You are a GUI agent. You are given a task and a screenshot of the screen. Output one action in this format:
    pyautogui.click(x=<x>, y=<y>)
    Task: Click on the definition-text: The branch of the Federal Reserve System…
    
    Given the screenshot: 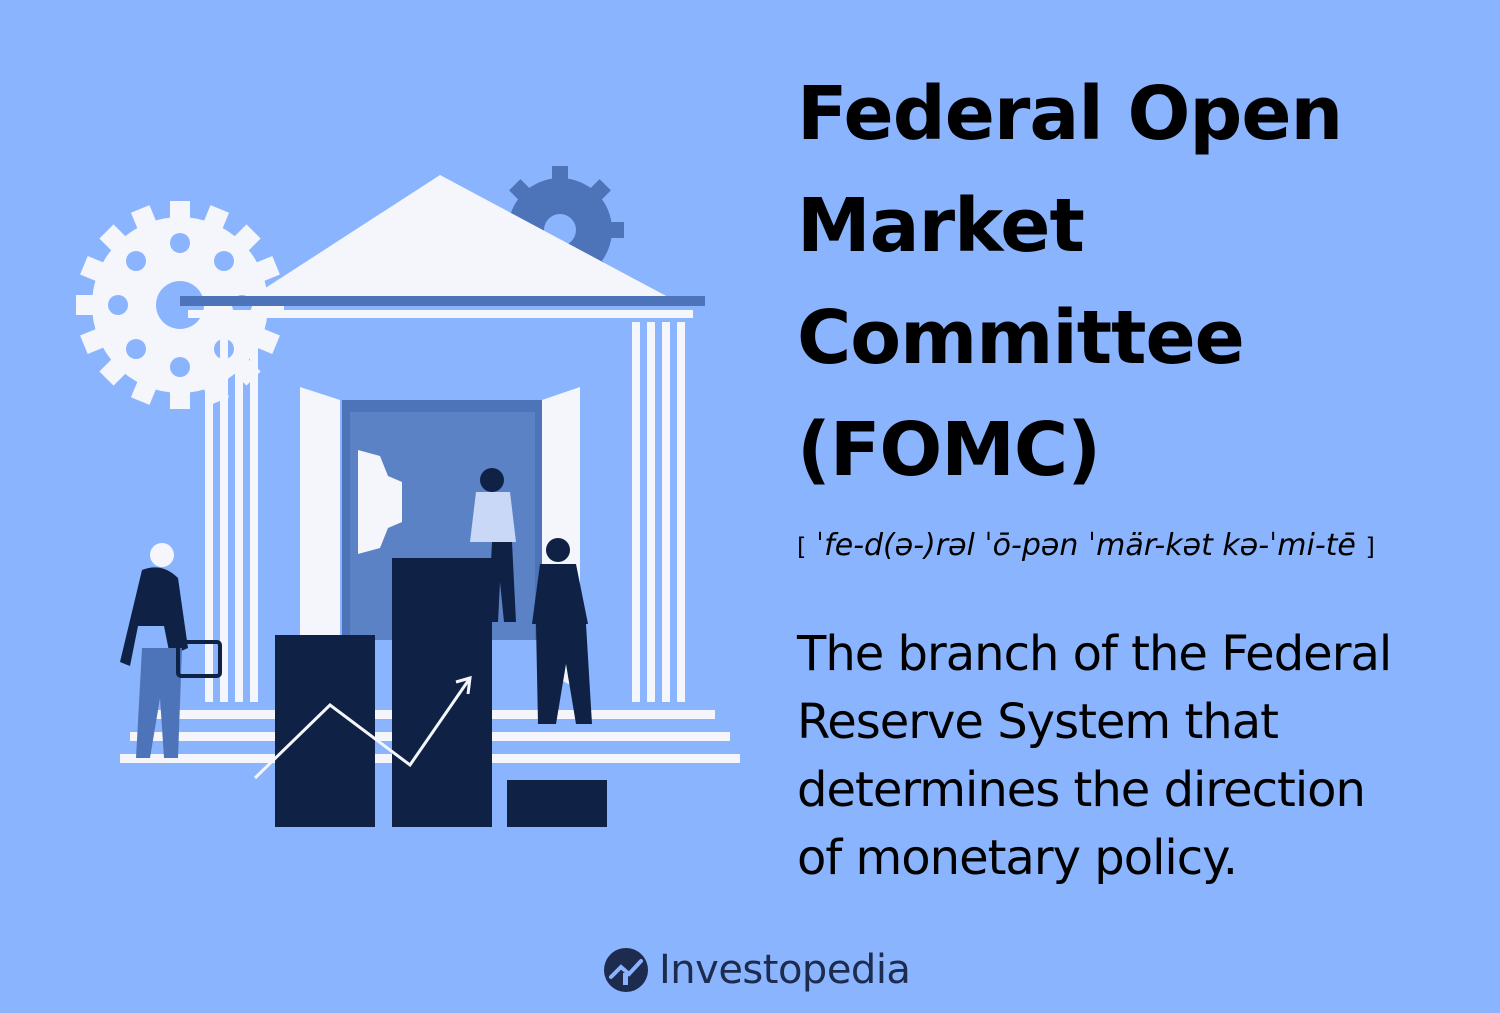 What is the action you would take?
    pyautogui.click(x=1117, y=756)
    